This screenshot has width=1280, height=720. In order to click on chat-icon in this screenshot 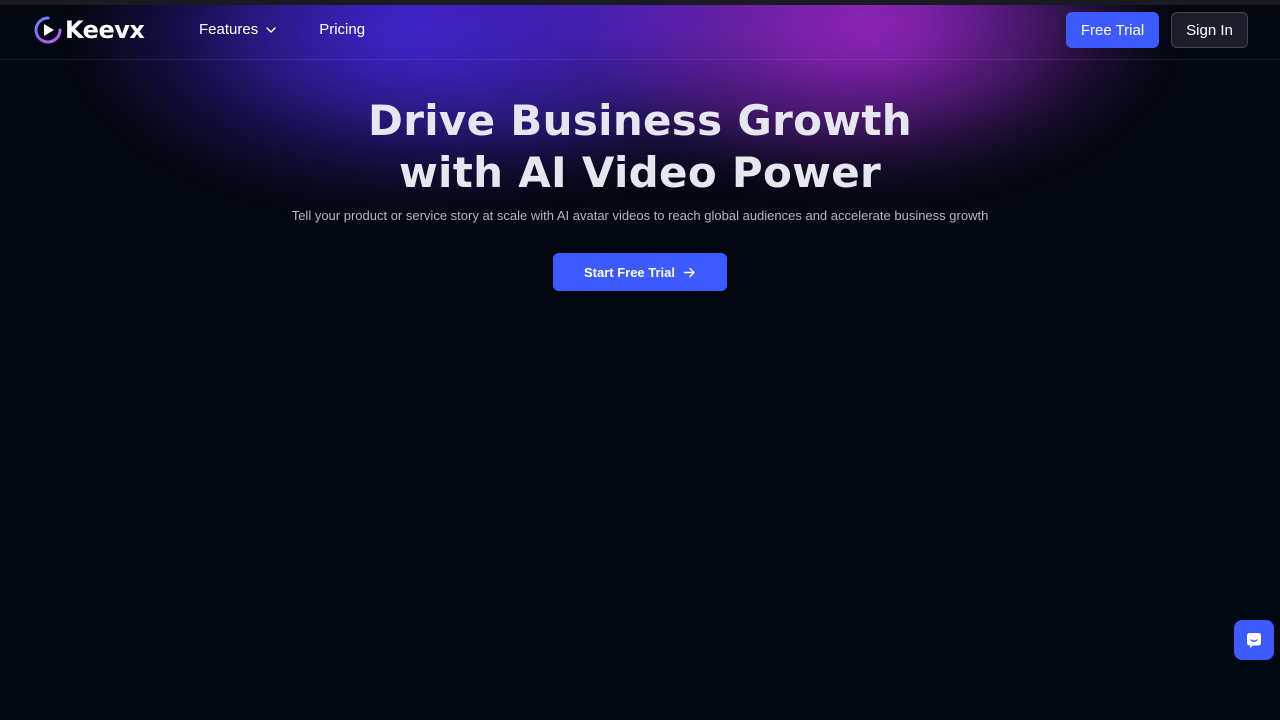, I will do `click(1254, 640)`.